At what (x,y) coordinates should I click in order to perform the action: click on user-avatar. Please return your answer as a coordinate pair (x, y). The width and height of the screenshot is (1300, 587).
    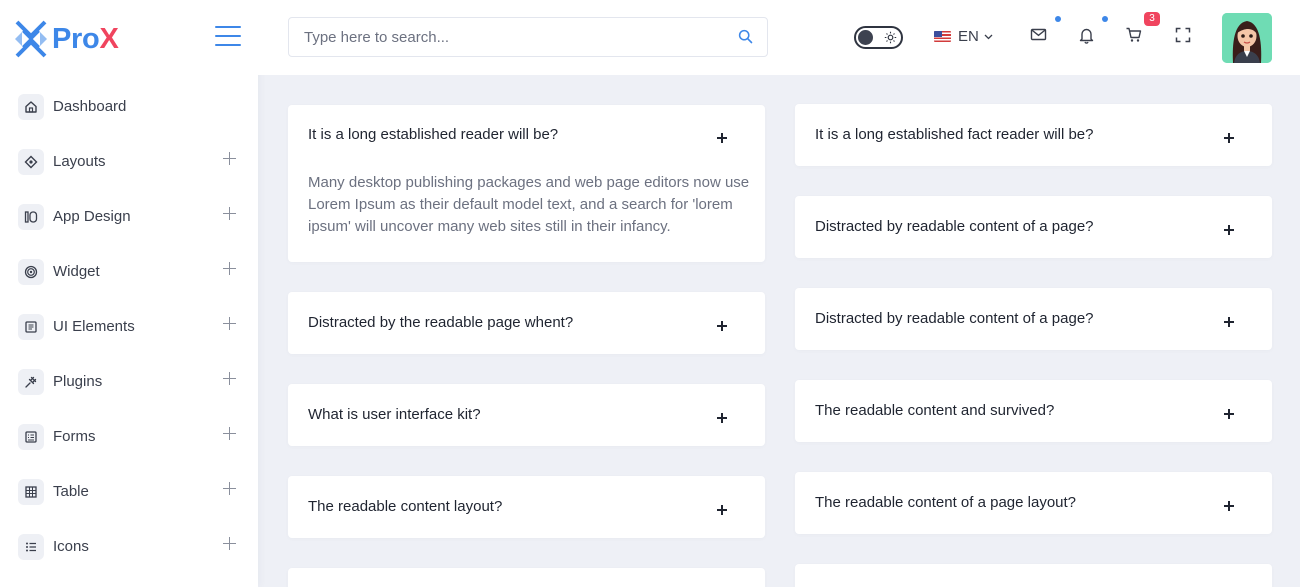
    Looking at the image, I should click on (1247, 38).